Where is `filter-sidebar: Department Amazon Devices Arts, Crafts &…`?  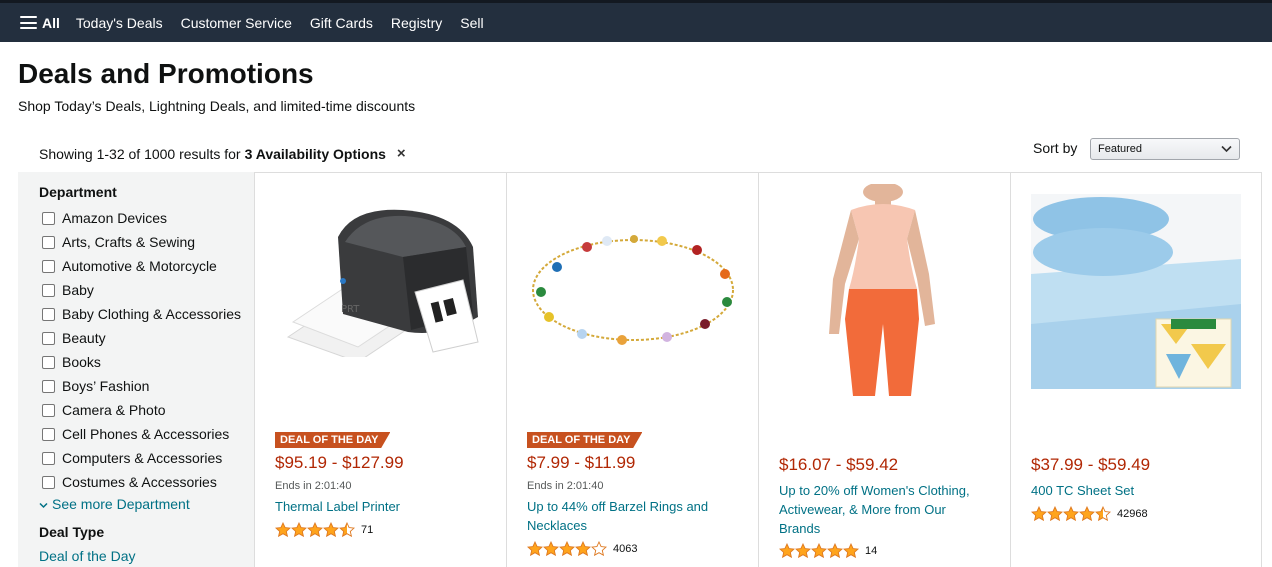
filter-sidebar: Department Amazon Devices Arts, Crafts &… is located at coordinates (136, 369).